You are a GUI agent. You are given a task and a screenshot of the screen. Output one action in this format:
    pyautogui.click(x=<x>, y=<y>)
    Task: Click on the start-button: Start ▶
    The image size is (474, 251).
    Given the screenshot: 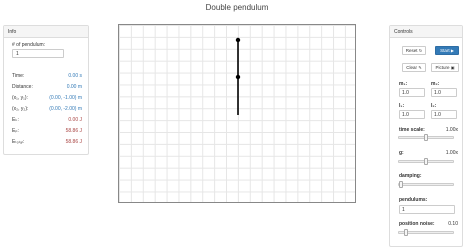 What is the action you would take?
    pyautogui.click(x=447, y=50)
    